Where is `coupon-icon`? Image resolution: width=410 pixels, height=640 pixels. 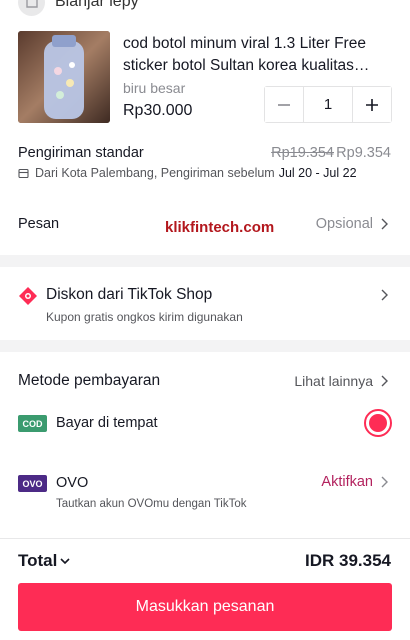 coupon-icon is located at coordinates (28, 296).